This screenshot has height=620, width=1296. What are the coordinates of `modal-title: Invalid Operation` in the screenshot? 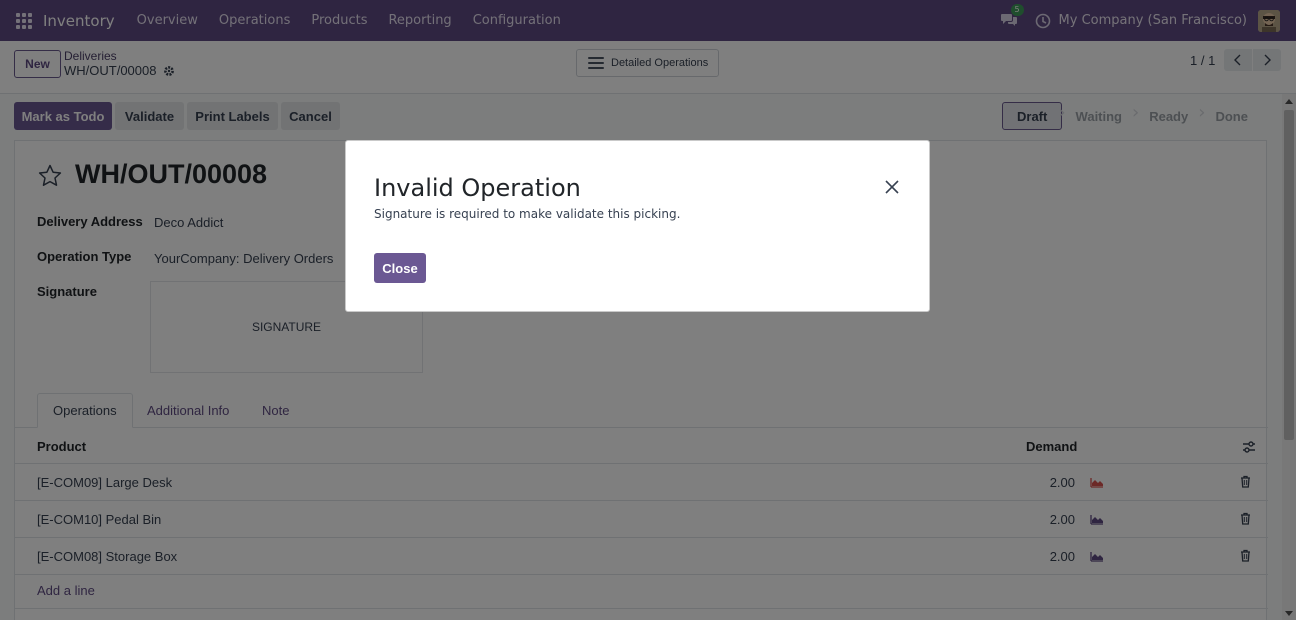 It's located at (477, 188).